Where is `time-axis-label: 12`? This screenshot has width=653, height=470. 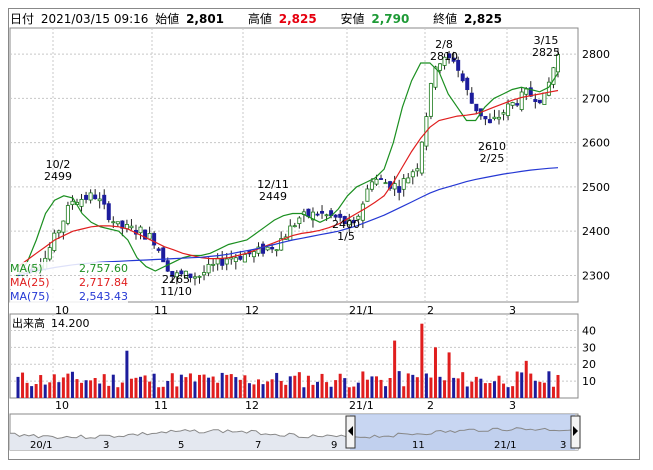
time-axis-label: 12 is located at coordinates (252, 310).